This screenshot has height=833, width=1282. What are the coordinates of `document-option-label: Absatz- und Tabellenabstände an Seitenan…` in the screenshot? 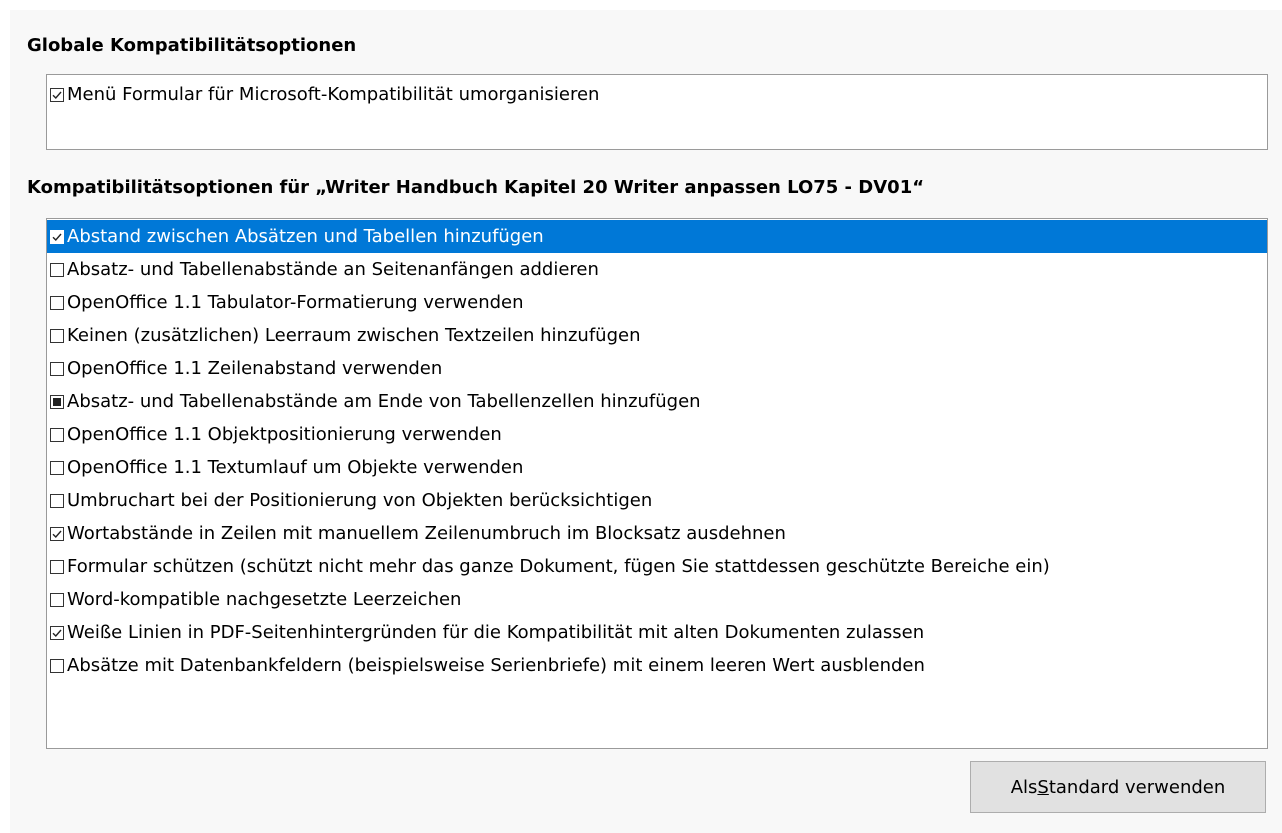 It's located at (333, 269).